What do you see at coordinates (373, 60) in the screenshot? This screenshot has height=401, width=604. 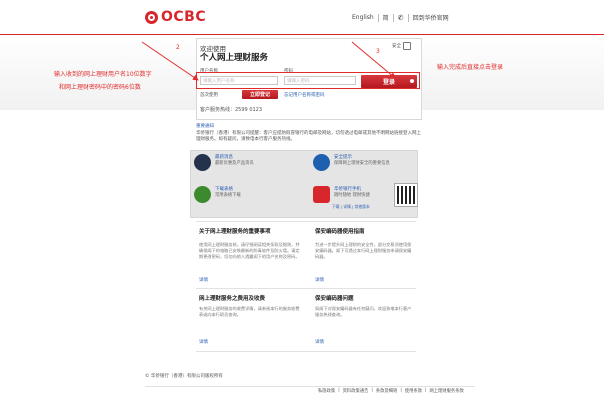 I see `arrow-to-login-button` at bounding box center [373, 60].